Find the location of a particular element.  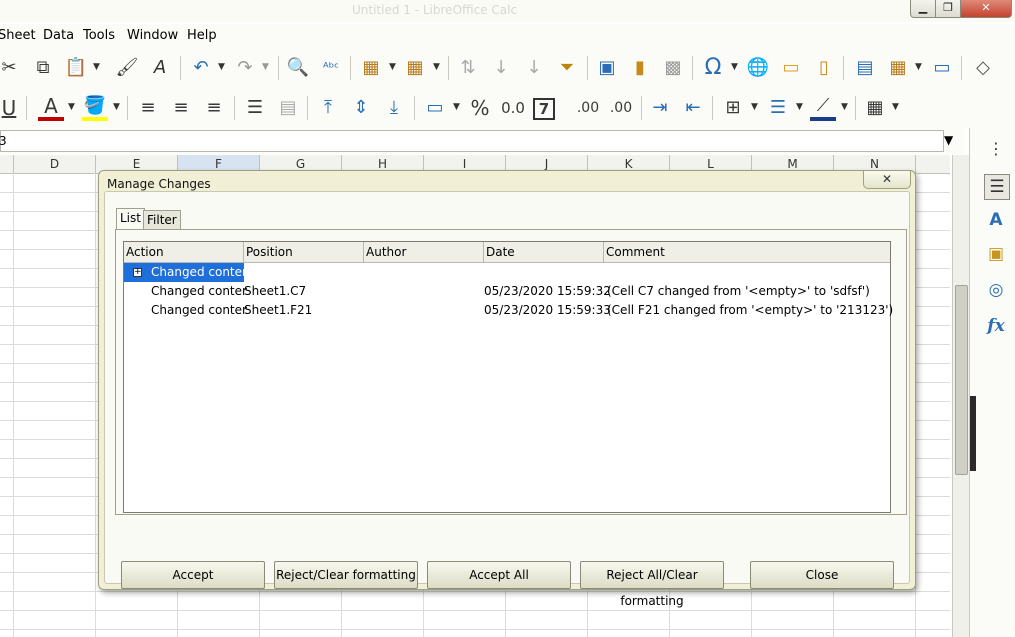

dialog-close-button: ✕ is located at coordinates (887, 180).